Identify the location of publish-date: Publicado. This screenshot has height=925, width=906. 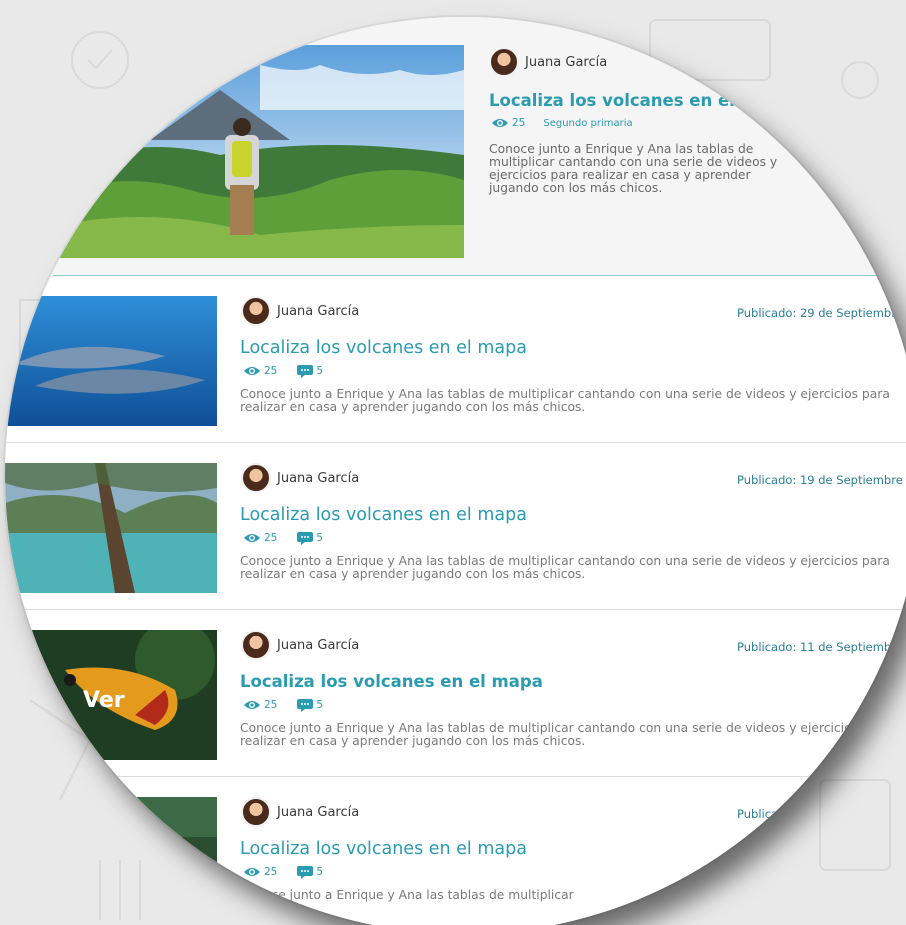
(765, 814).